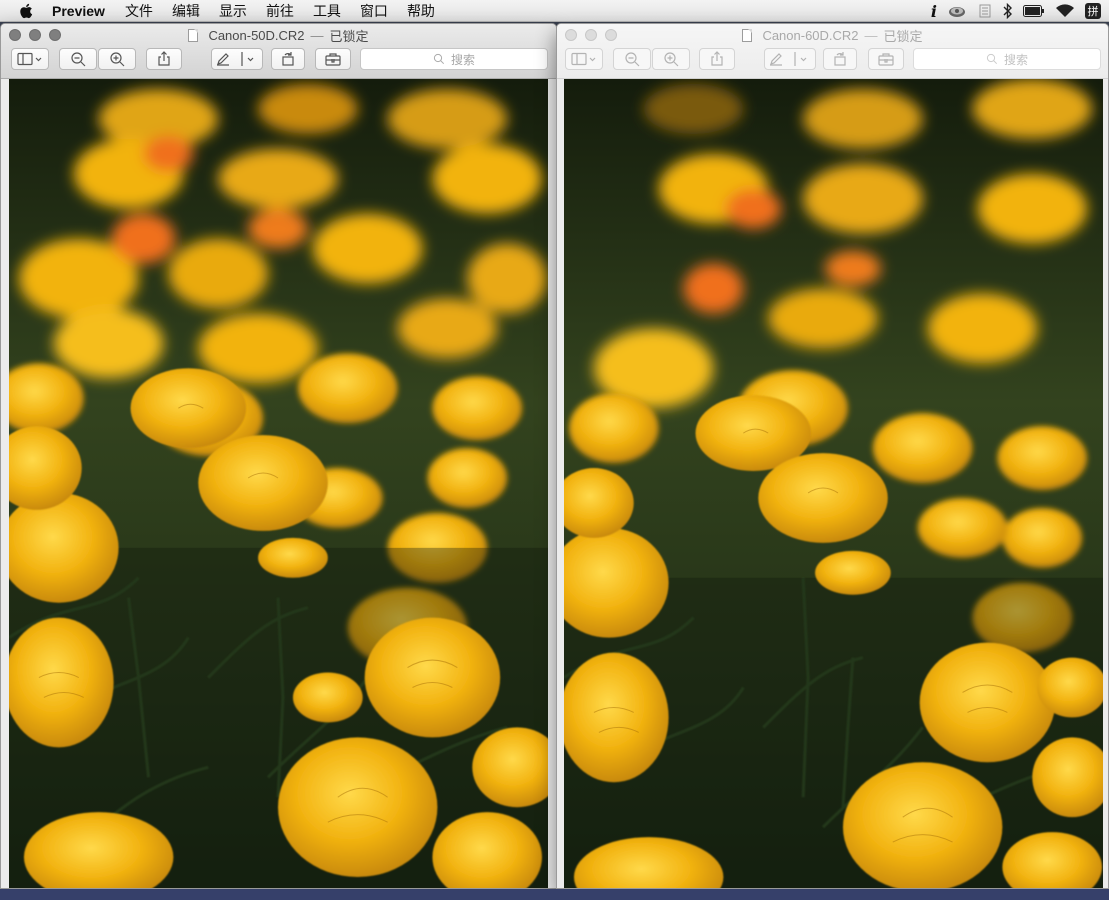  I want to click on menu-go: 前往, so click(280, 11).